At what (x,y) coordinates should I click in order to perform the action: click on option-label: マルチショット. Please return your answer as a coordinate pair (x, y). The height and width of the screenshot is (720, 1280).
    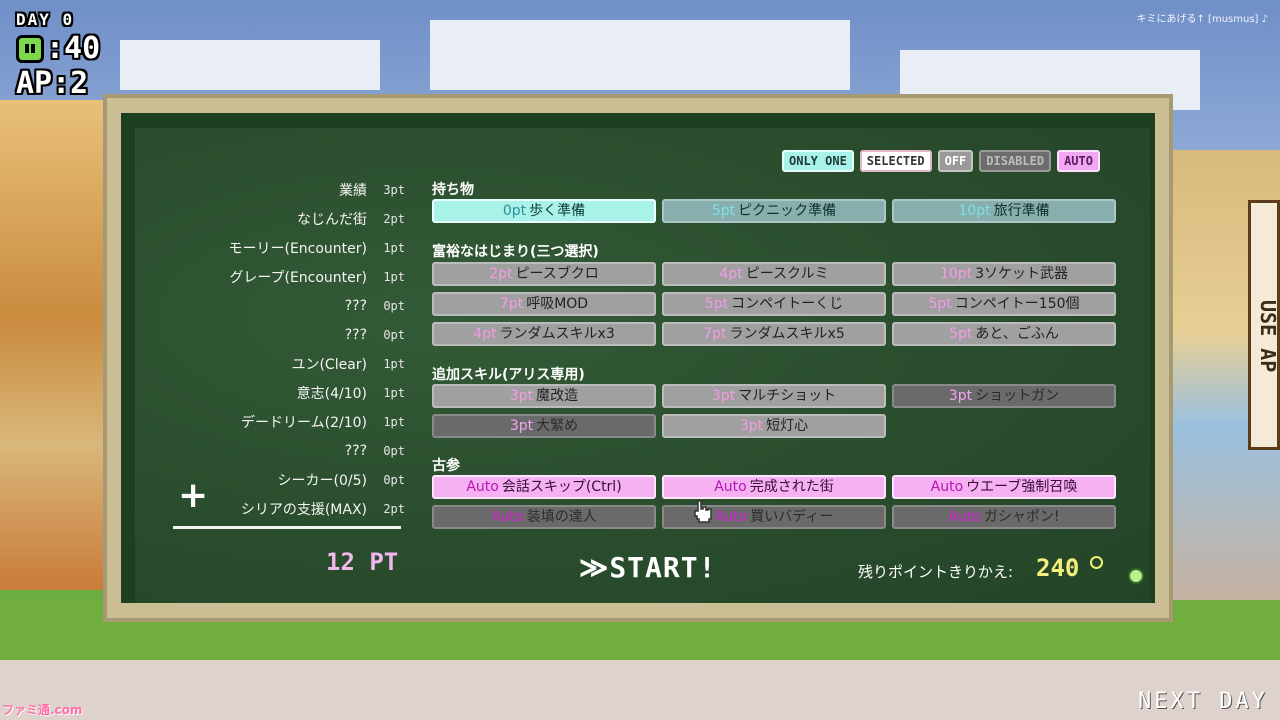
    Looking at the image, I should click on (787, 396).